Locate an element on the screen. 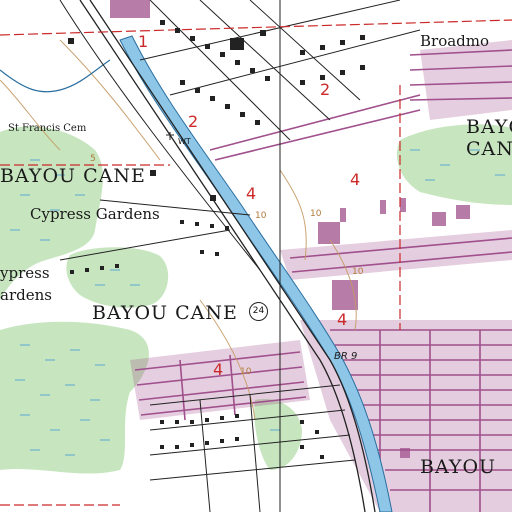 This screenshot has width=512, height=512. woodland-south is located at coordinates (278, 434).